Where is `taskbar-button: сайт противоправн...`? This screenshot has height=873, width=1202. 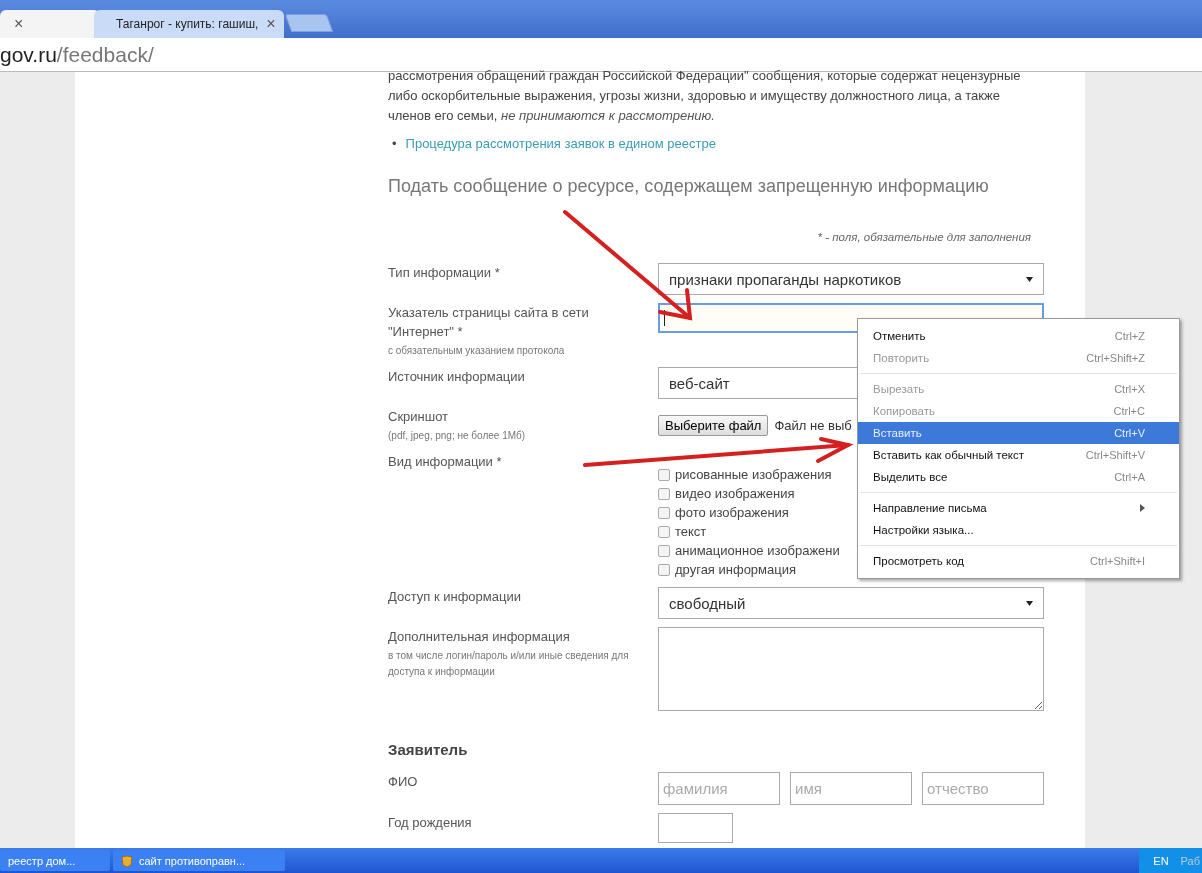
taskbar-button: сайт противоправн... is located at coordinates (199, 860).